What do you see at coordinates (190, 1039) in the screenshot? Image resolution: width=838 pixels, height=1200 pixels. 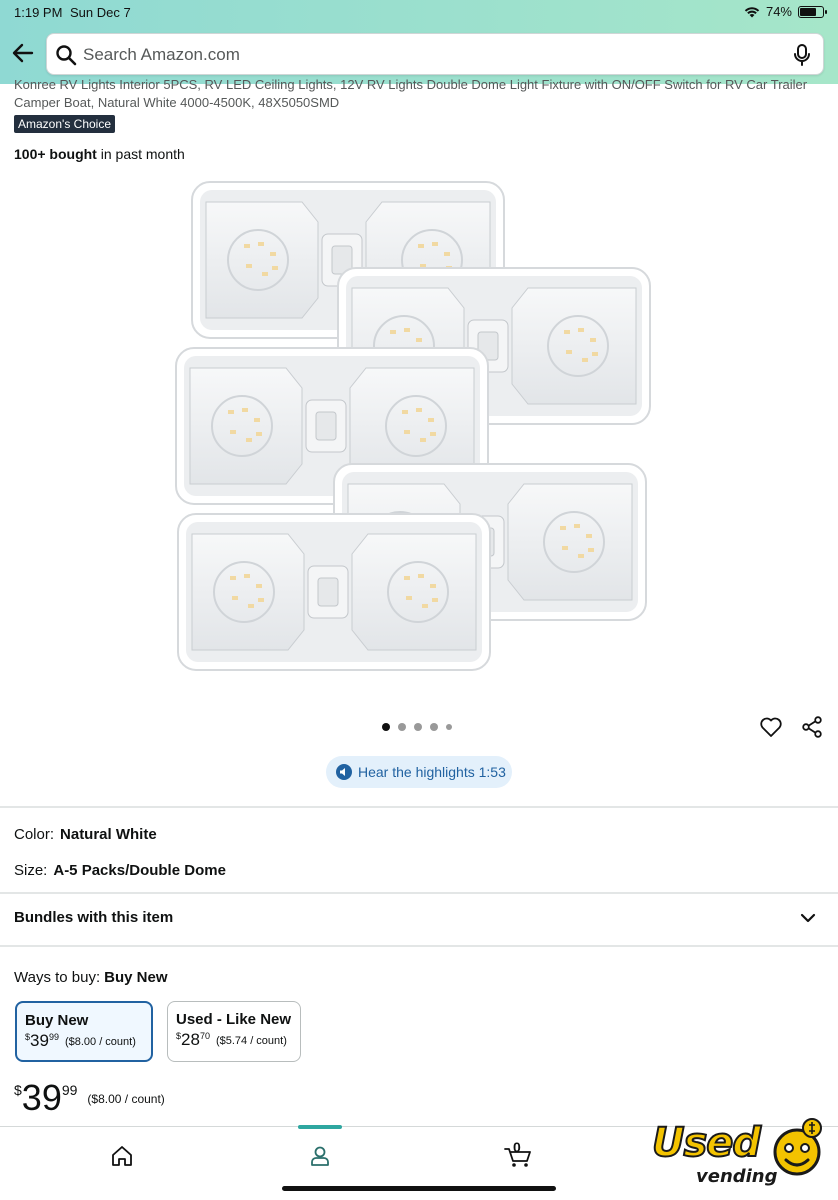 I see `option-dollars: 28` at bounding box center [190, 1039].